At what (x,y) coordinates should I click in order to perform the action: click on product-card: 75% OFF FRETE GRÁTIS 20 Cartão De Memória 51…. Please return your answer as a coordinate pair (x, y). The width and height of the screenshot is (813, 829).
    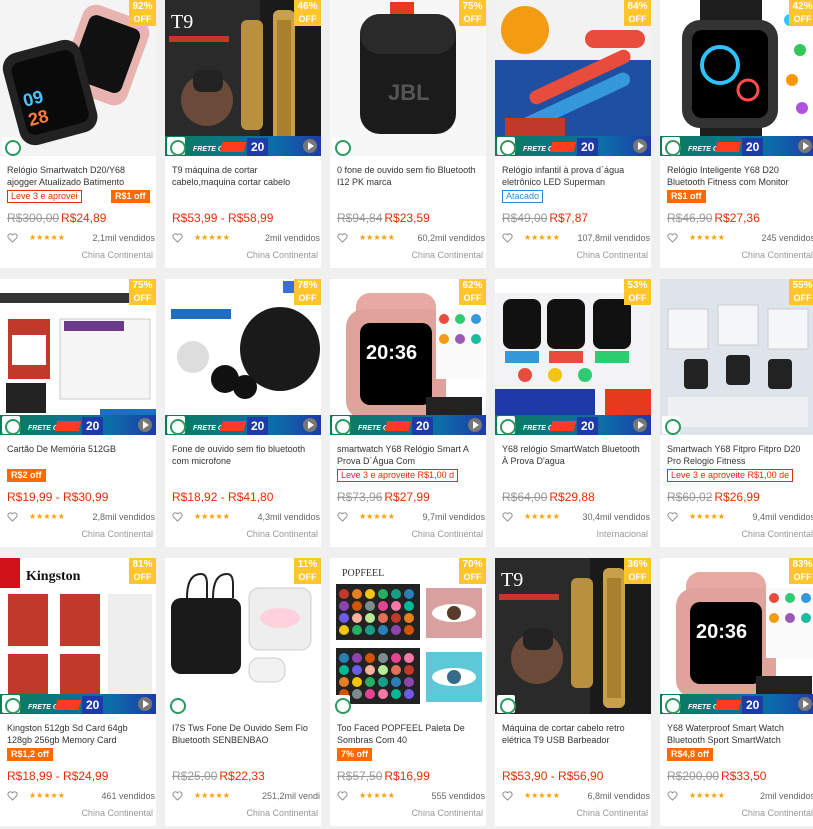
    Looking at the image, I should click on (78, 413).